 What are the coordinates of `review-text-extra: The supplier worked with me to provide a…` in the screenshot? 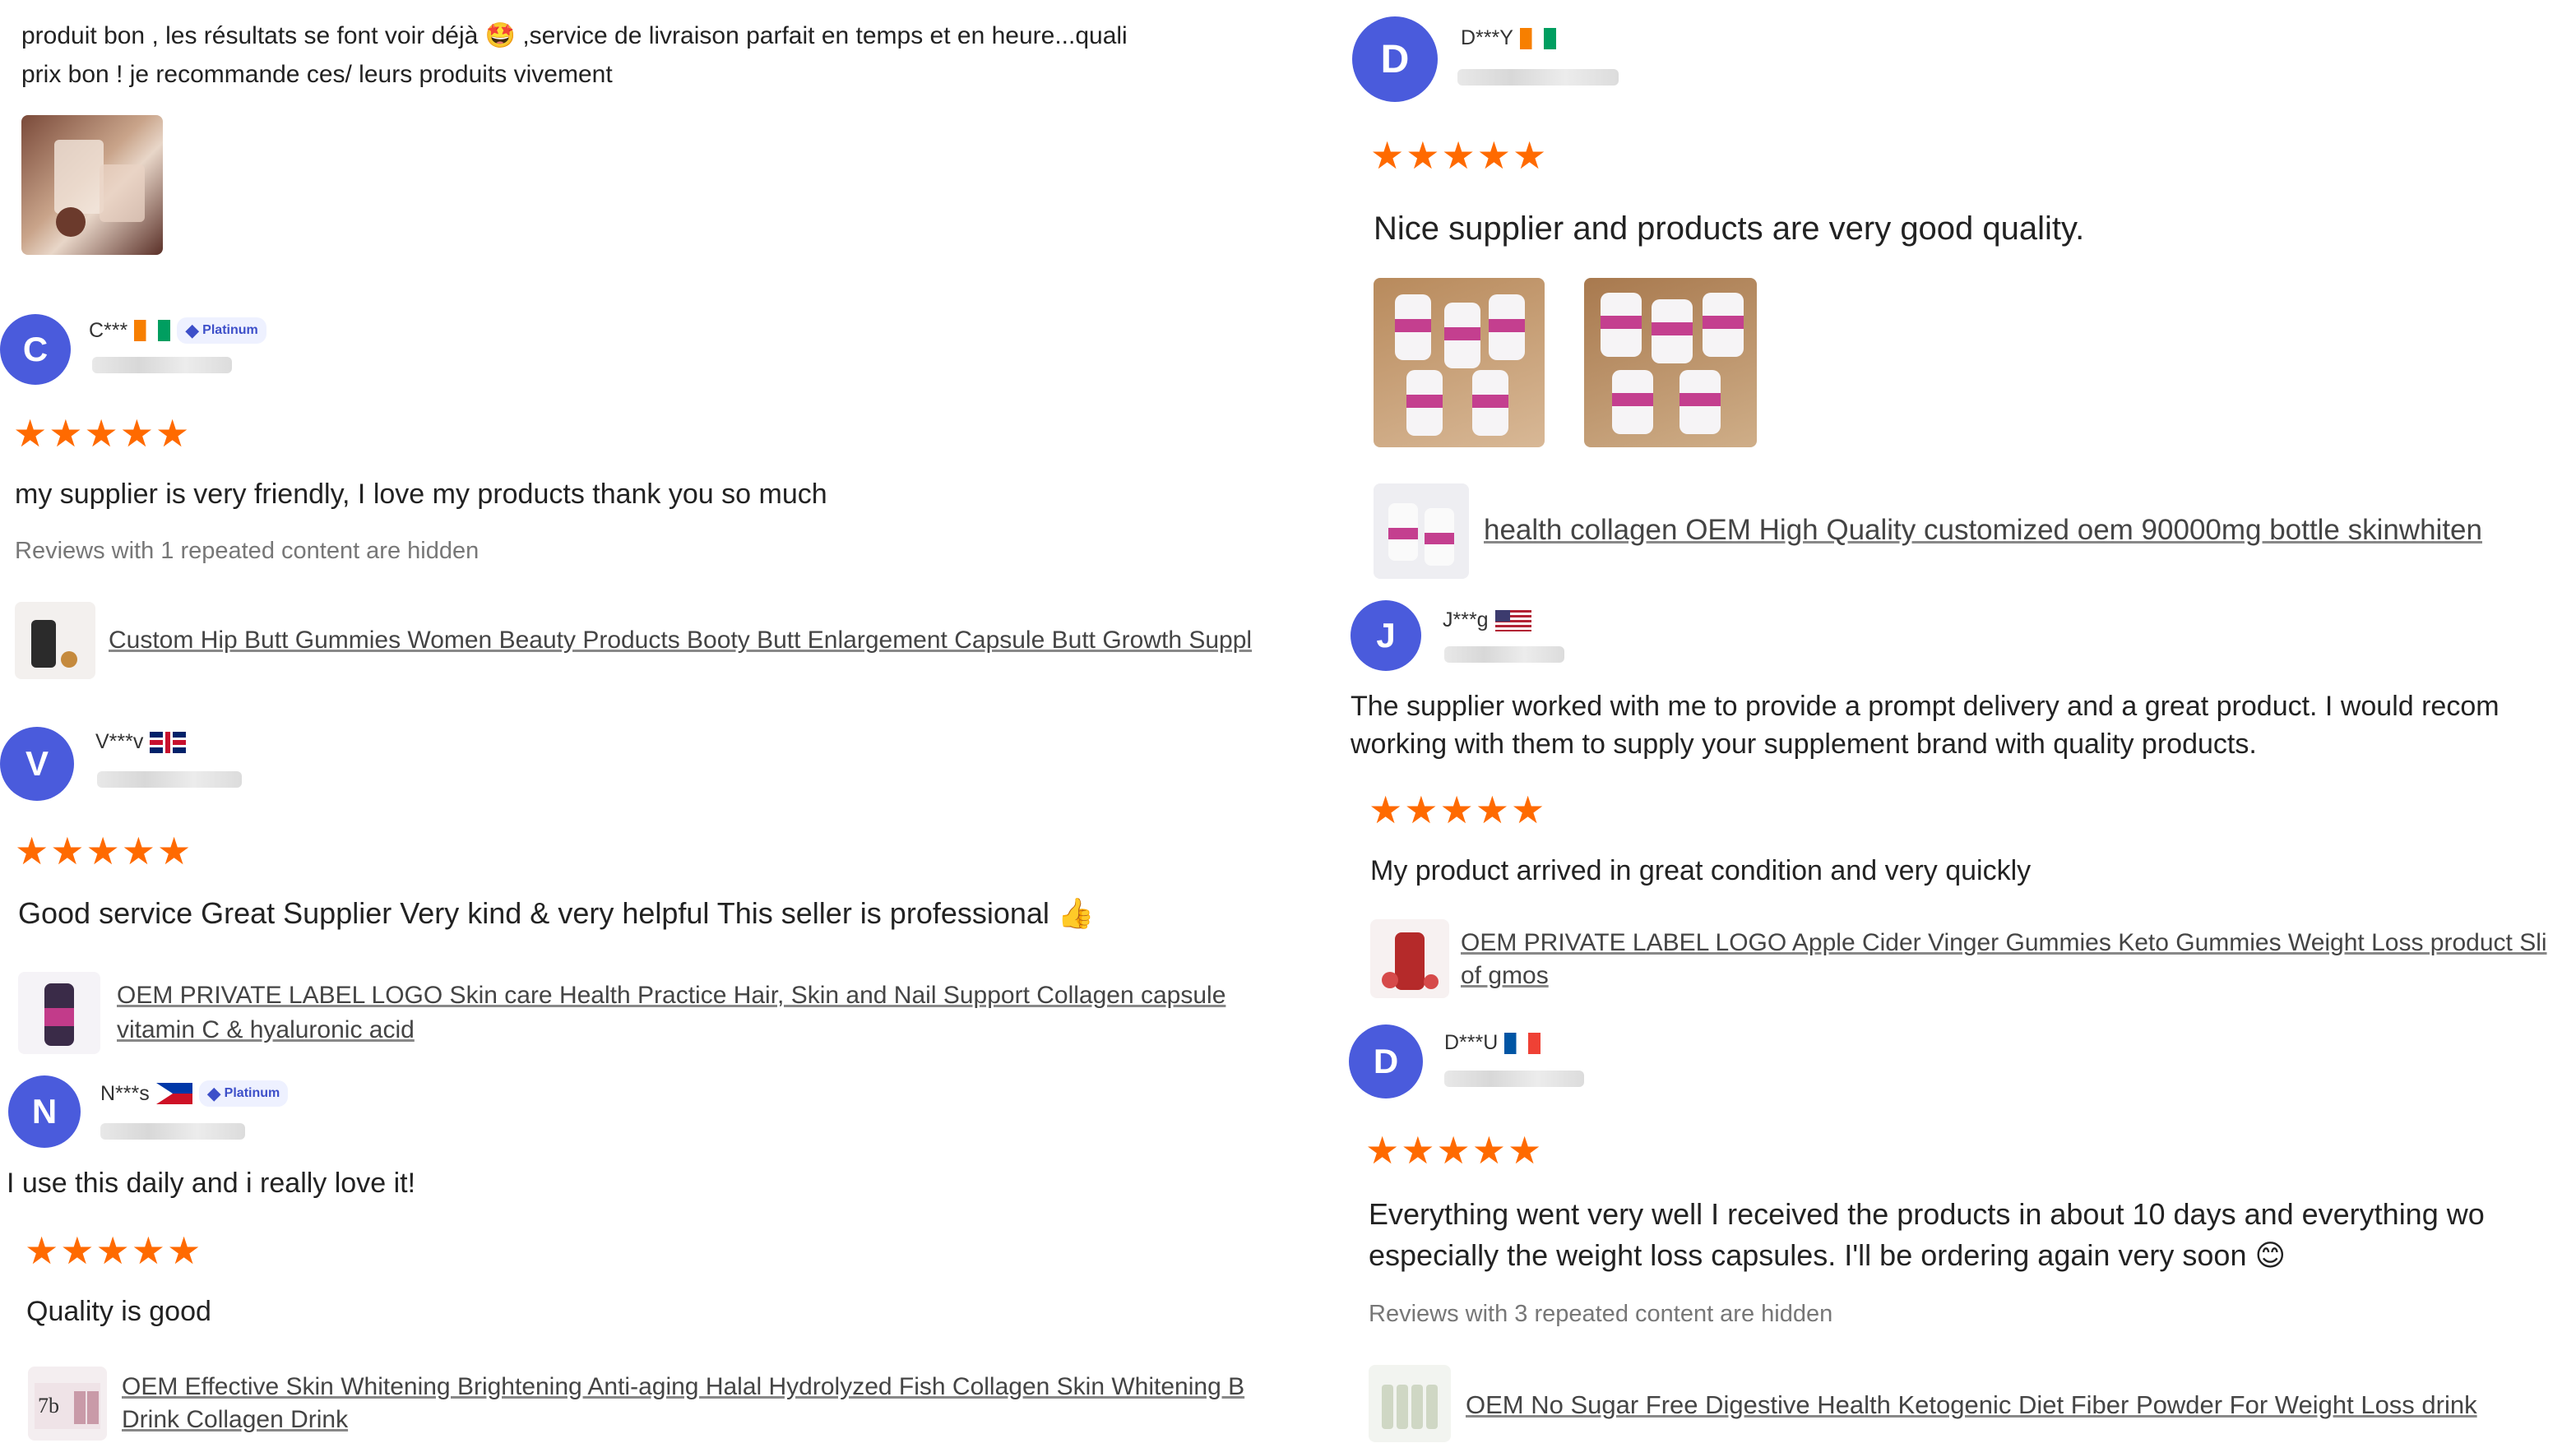 It's located at (1925, 706).